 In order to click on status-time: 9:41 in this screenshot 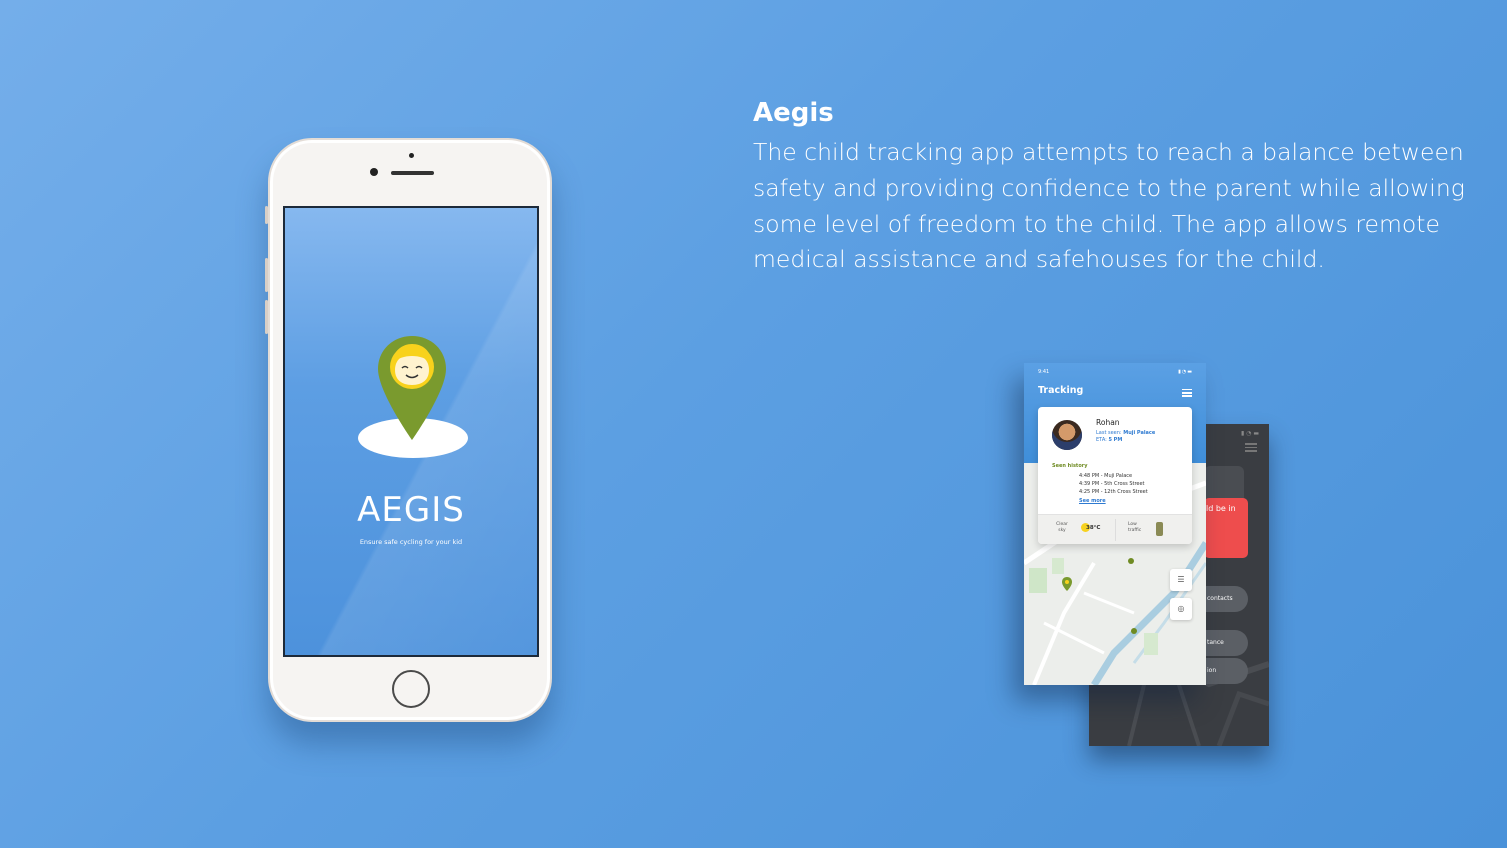, I will do `click(1044, 372)`.